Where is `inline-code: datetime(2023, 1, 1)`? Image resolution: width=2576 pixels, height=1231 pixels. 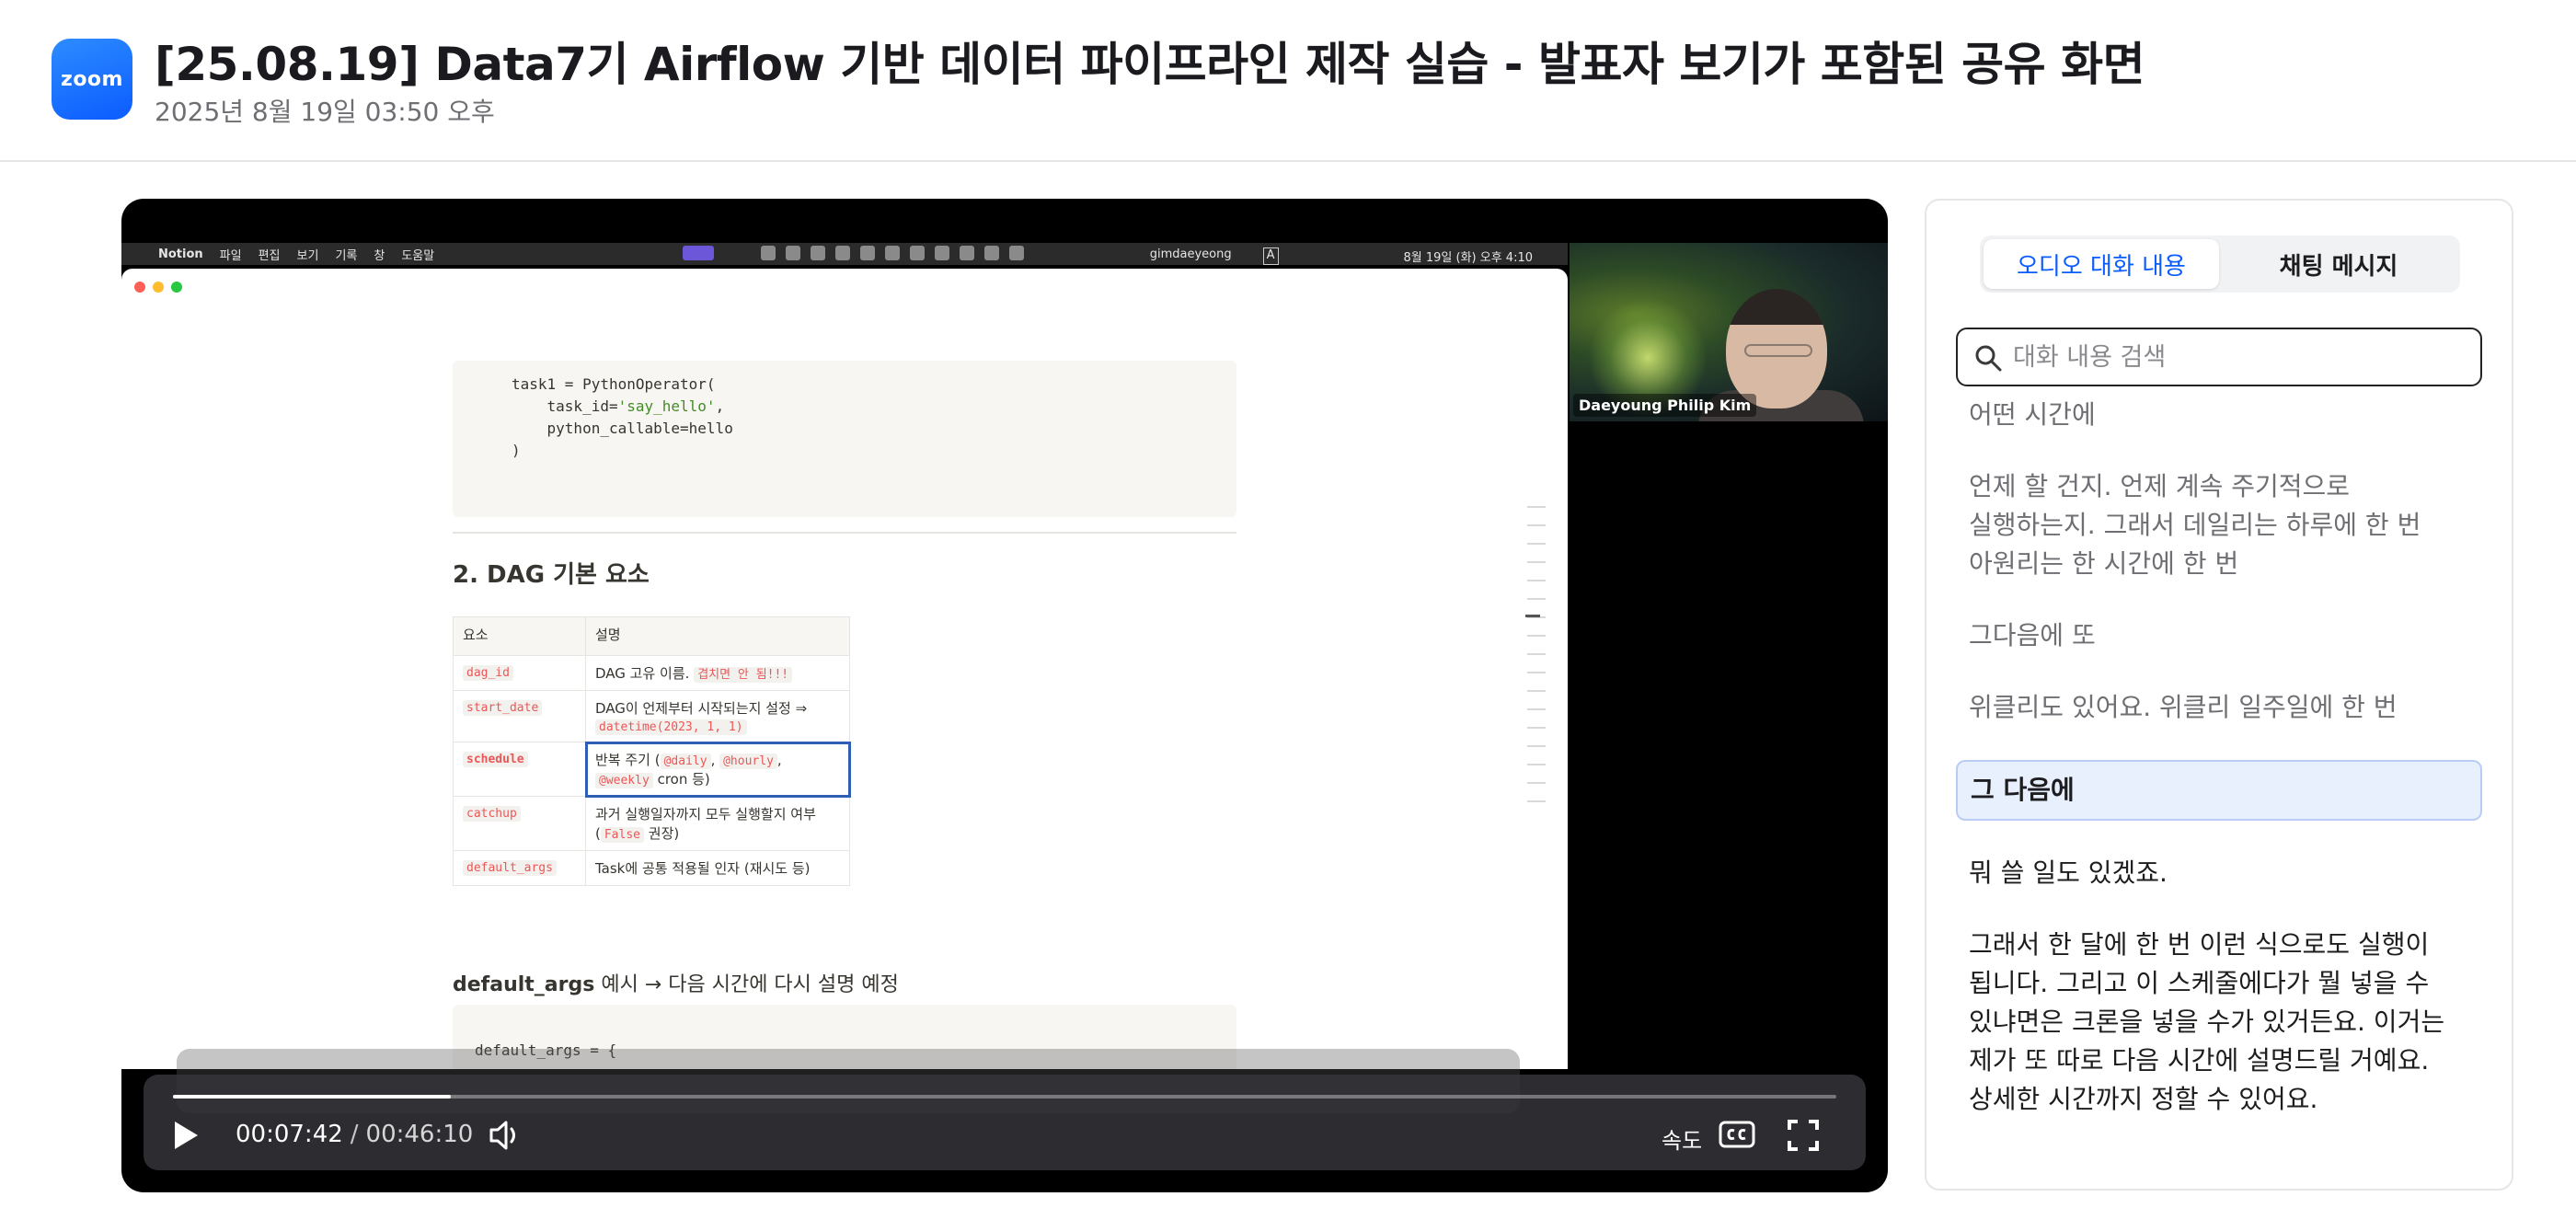
inline-code: datetime(2023, 1, 1) is located at coordinates (671, 727).